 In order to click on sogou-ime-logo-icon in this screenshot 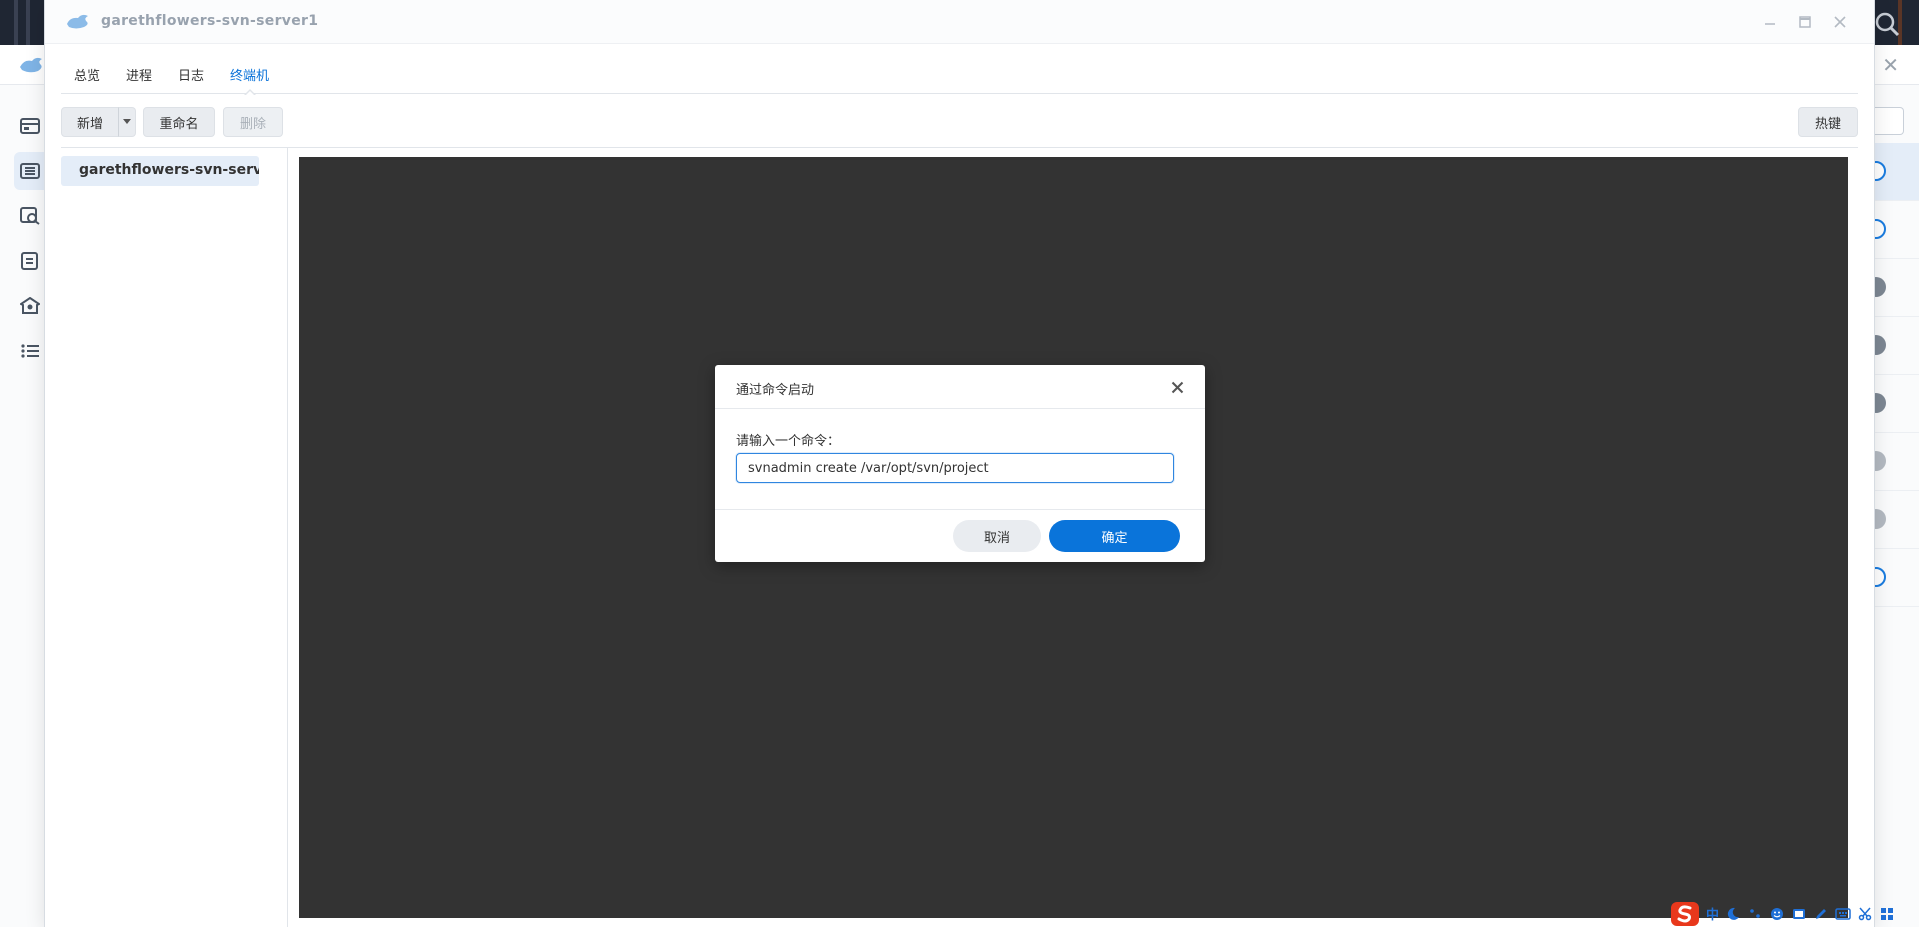, I will do `click(1685, 913)`.